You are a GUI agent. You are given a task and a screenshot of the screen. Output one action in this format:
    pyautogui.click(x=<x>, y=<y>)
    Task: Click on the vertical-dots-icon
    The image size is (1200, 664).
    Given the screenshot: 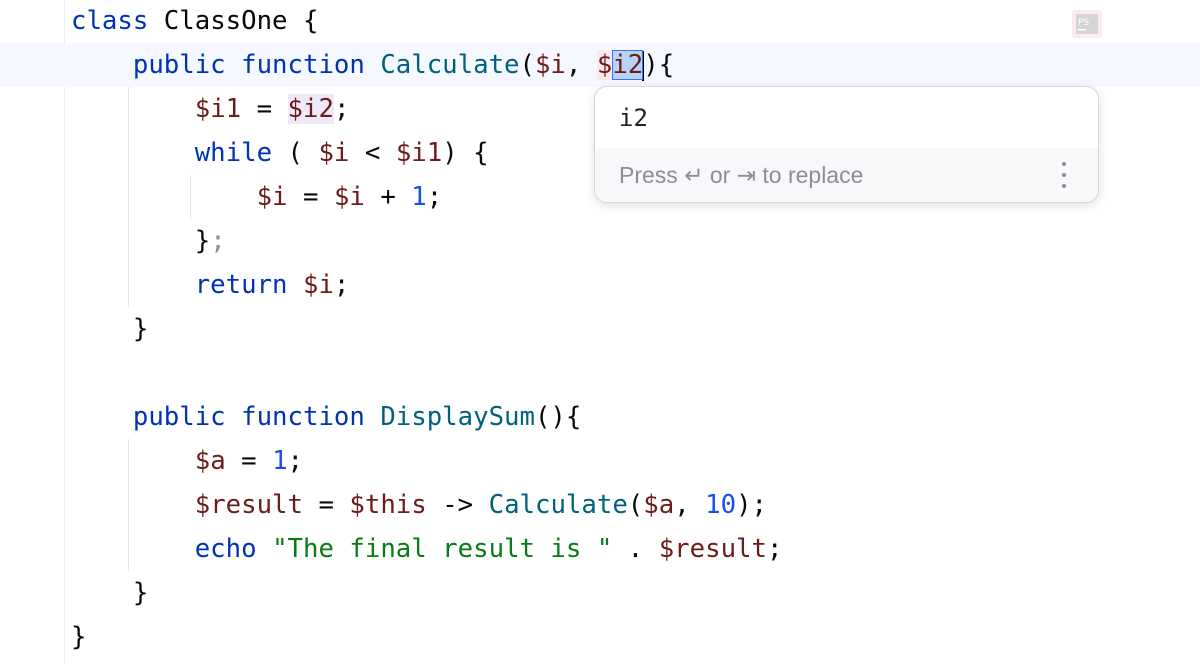 What is the action you would take?
    pyautogui.click(x=1065, y=175)
    